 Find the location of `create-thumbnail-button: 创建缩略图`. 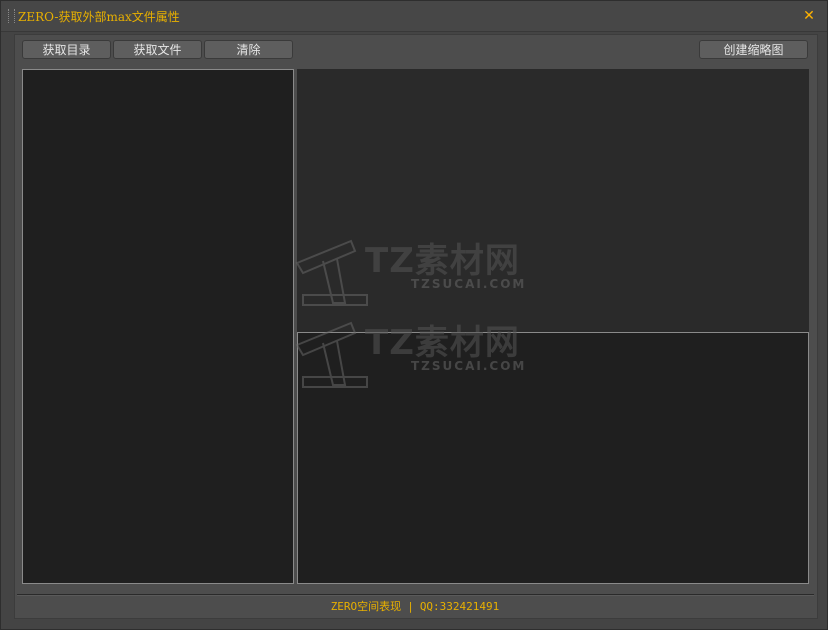

create-thumbnail-button: 创建缩略图 is located at coordinates (753, 49).